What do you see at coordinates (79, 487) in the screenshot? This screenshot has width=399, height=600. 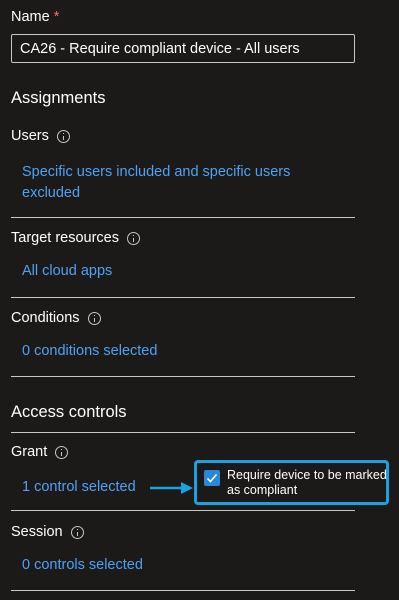 I see `grant-link: 1 control selected` at bounding box center [79, 487].